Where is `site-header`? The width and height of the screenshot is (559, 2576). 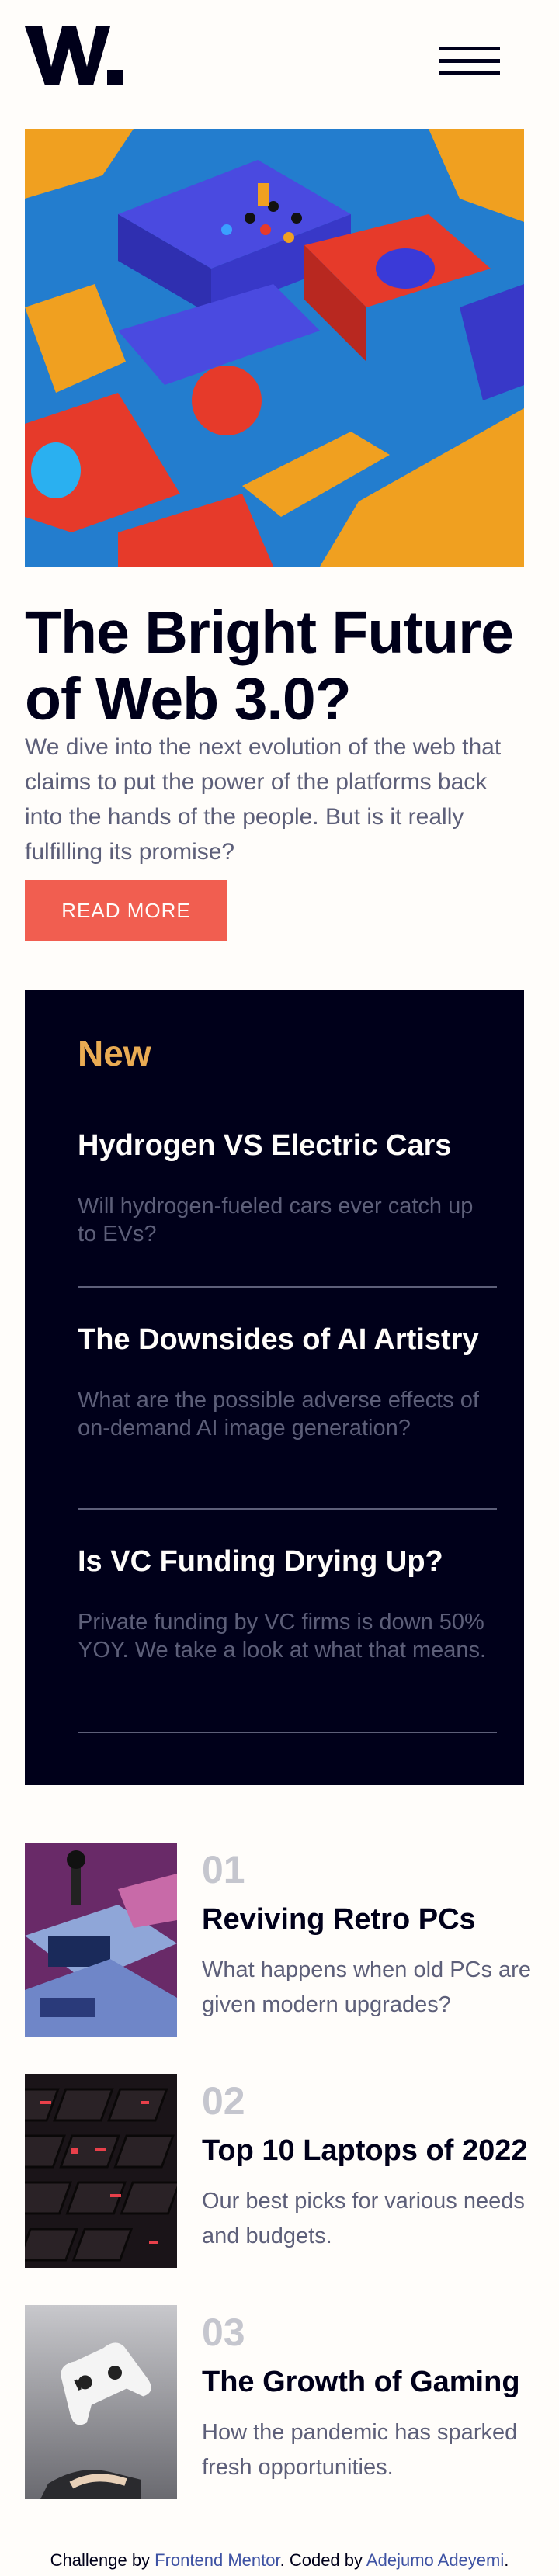 site-header is located at coordinates (279, 58).